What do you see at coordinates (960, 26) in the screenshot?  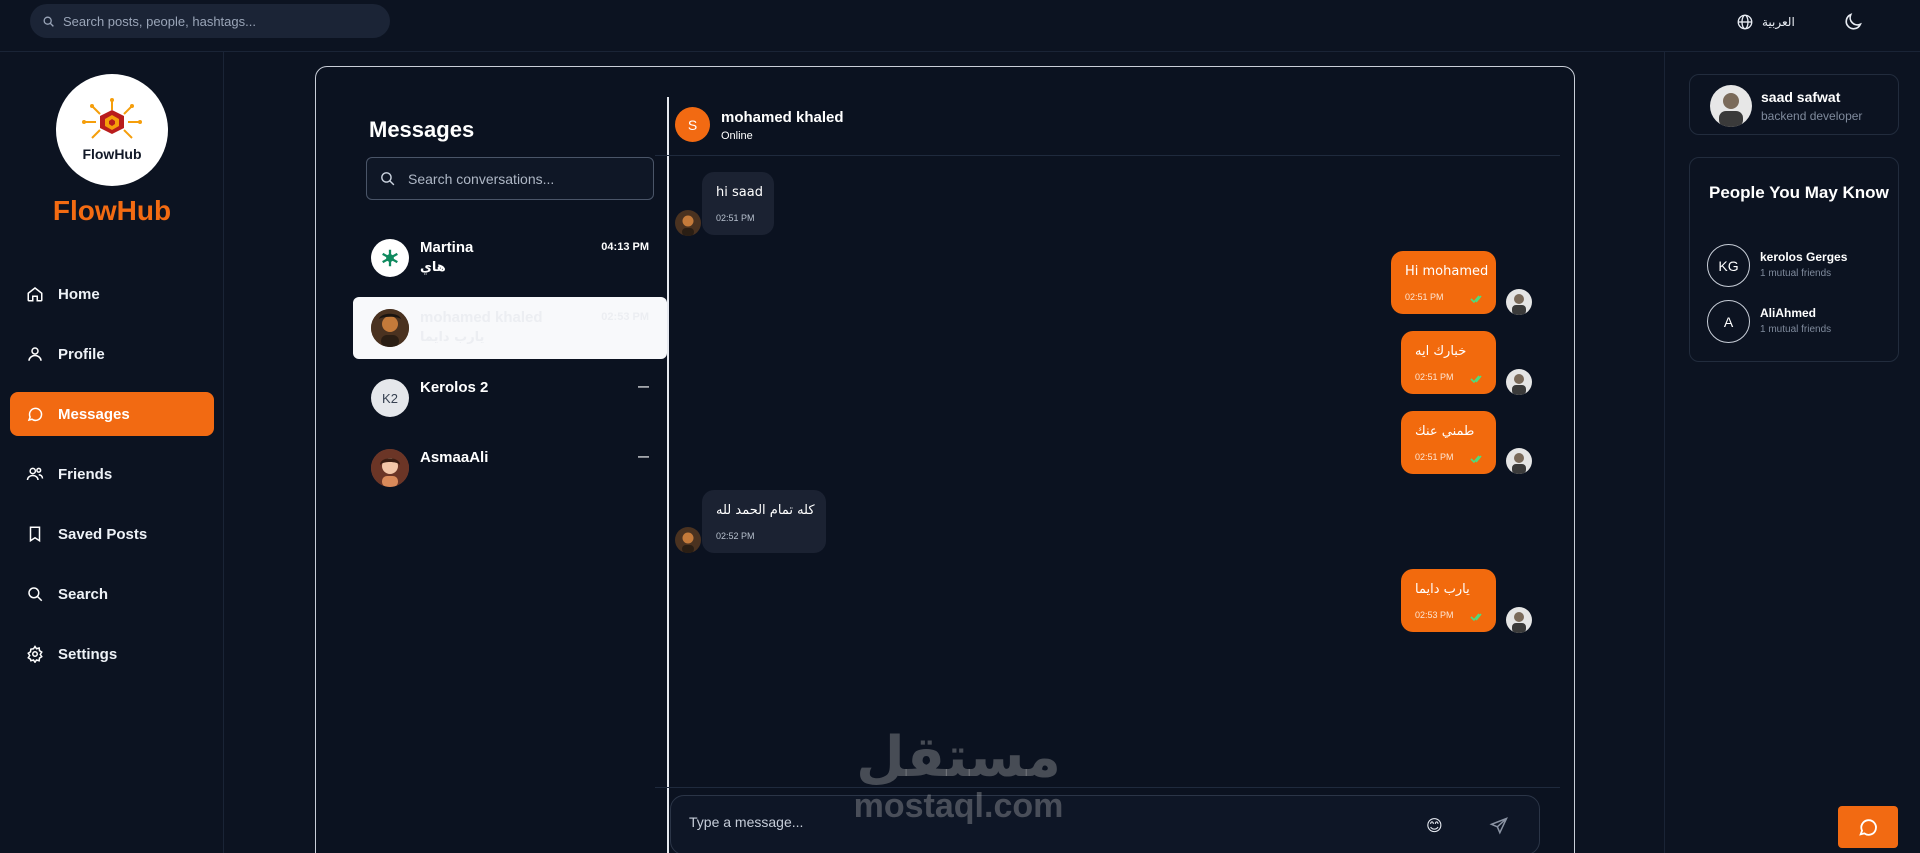 I see `top-bar: العربية` at bounding box center [960, 26].